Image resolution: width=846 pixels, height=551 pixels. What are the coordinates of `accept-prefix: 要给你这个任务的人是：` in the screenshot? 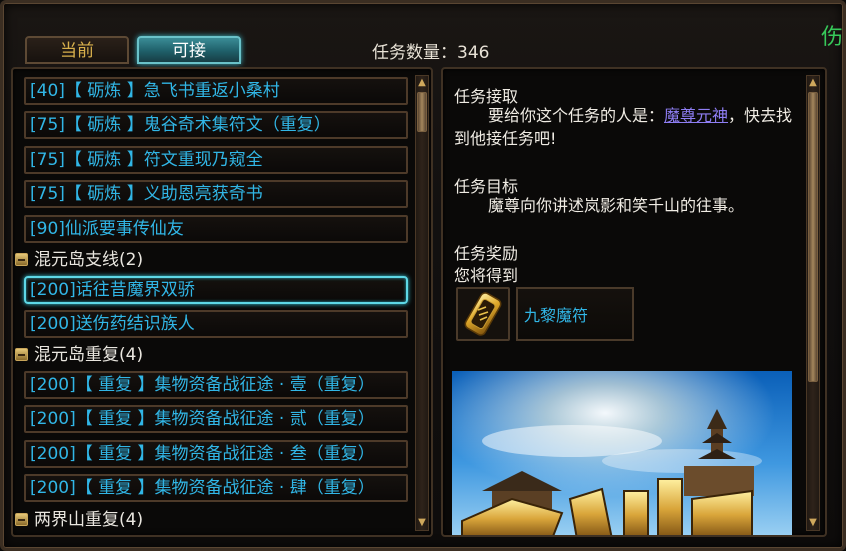 It's located at (576, 115).